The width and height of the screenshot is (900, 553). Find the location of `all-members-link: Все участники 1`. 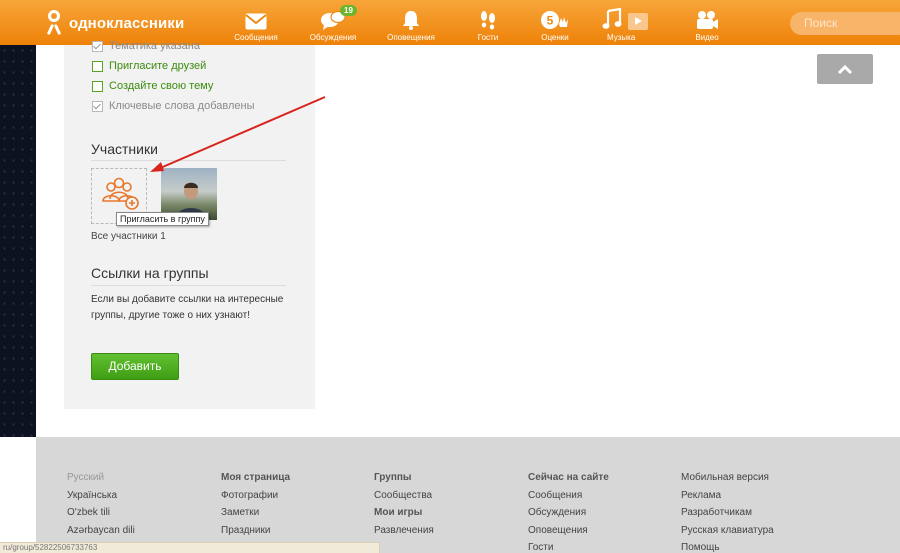

all-members-link: Все участники 1 is located at coordinates (128, 236).